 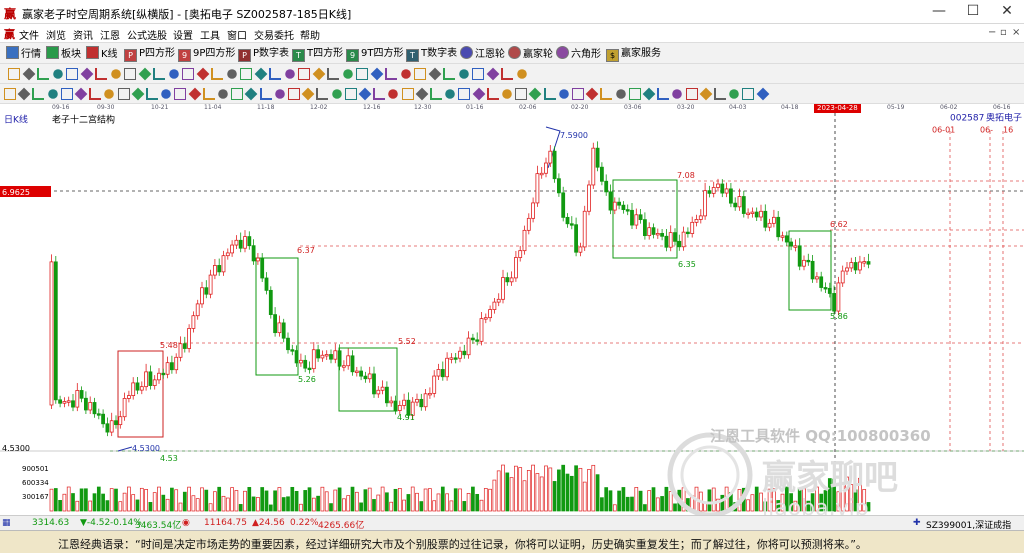 I want to click on menu-info: 资讯, so click(x=83, y=34).